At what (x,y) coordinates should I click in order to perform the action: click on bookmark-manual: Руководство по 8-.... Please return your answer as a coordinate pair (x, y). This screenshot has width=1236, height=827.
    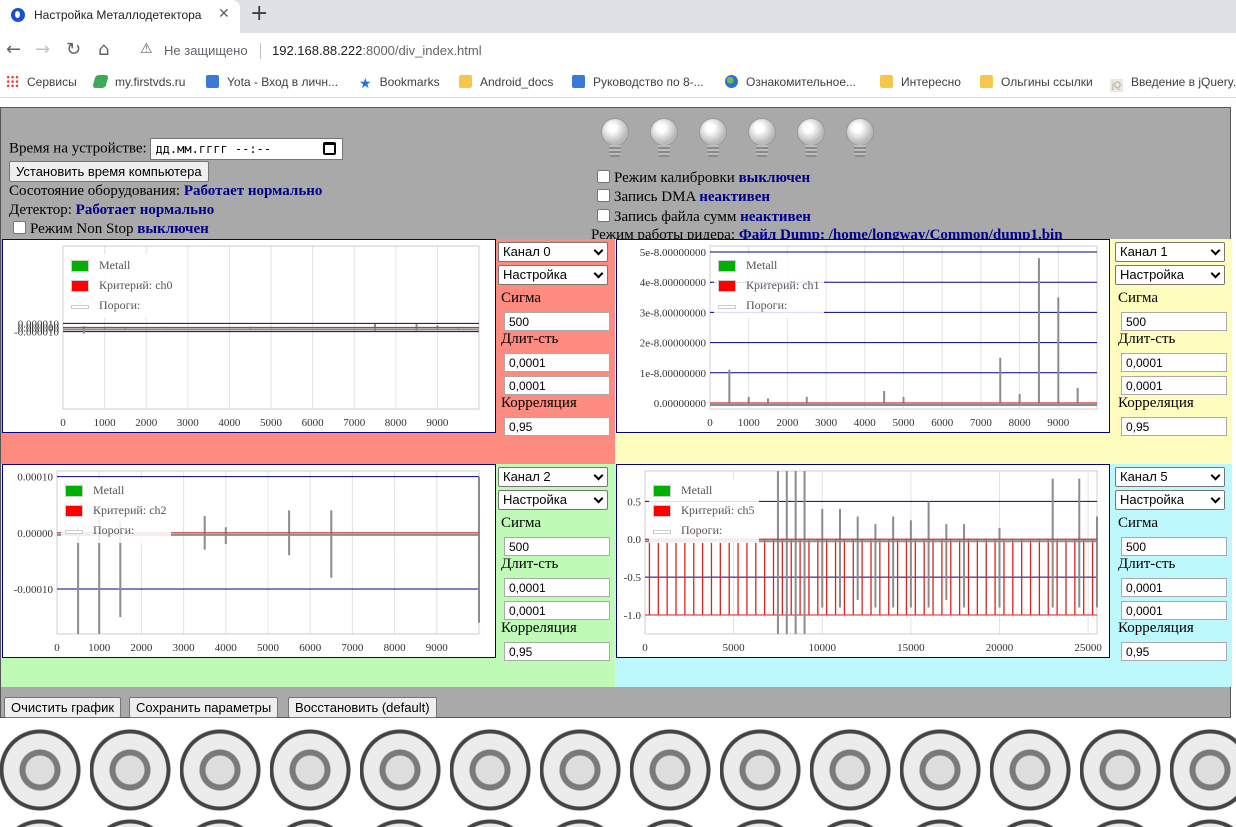
    Looking at the image, I should click on (638, 82).